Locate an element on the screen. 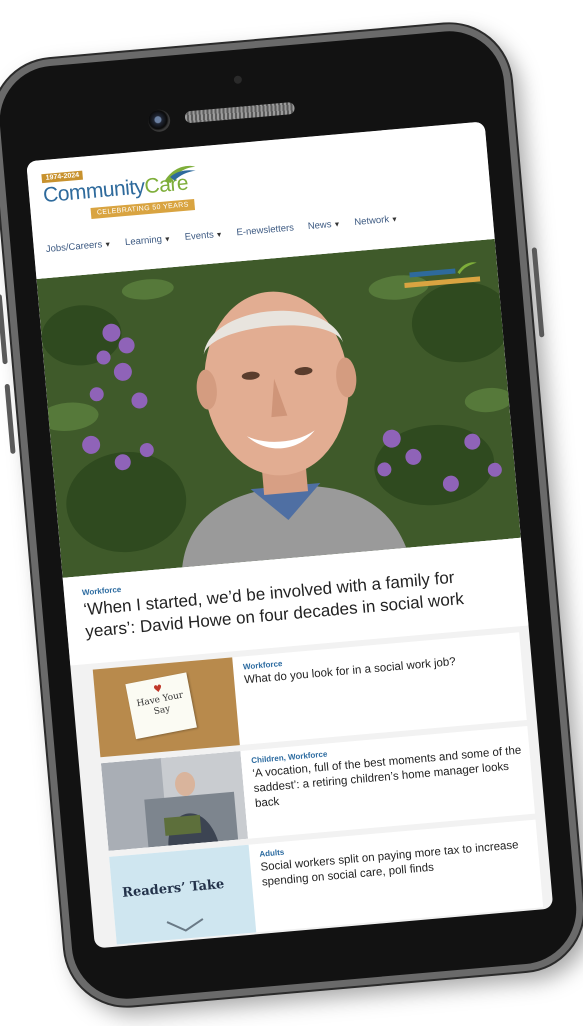  nav-label: News is located at coordinates (320, 226).